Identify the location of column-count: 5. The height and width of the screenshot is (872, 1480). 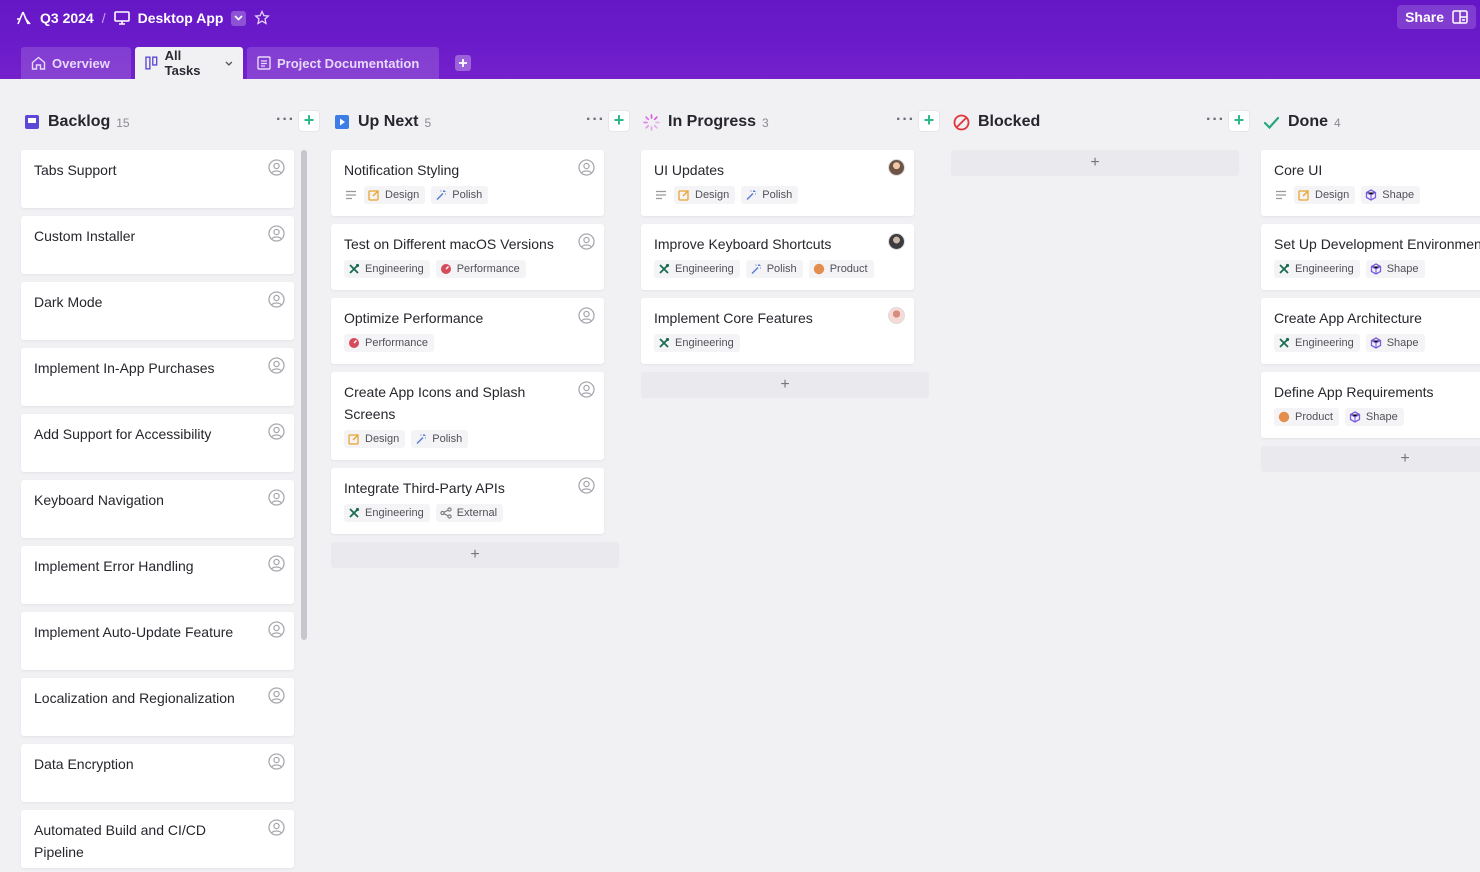
(428, 123).